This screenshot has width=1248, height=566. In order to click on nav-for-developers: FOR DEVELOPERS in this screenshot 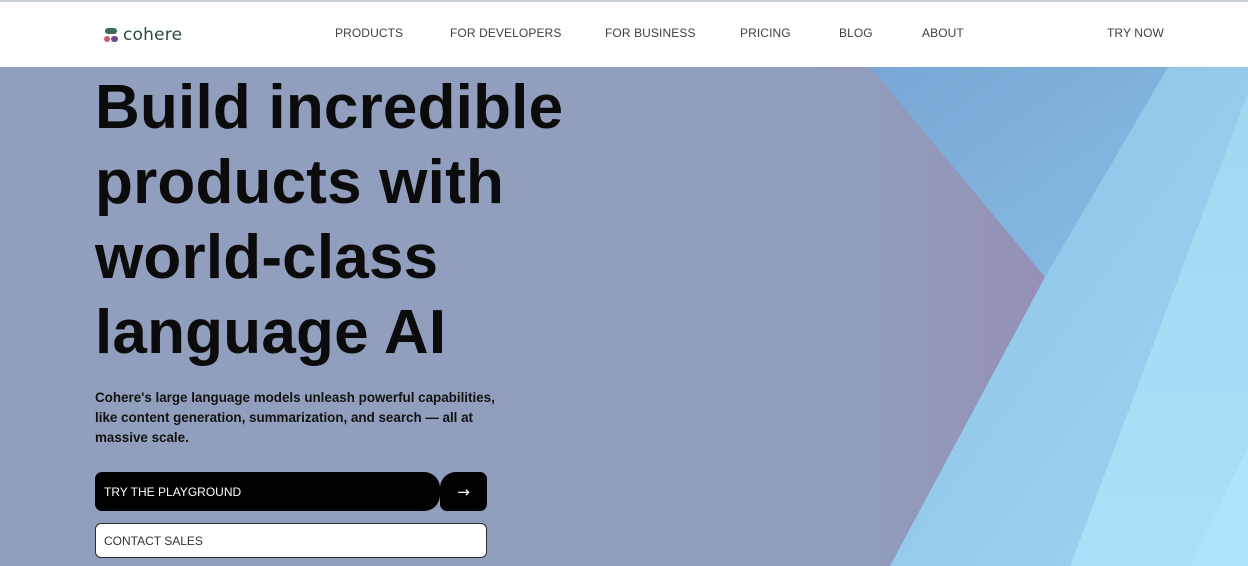, I will do `click(505, 33)`.